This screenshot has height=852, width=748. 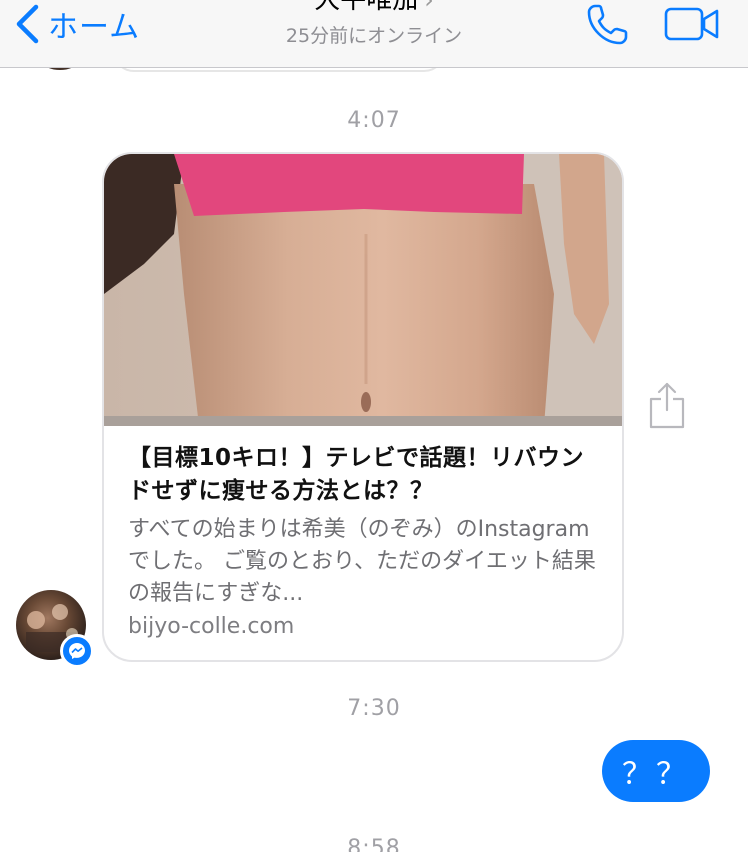 What do you see at coordinates (77, 651) in the screenshot?
I see `messenger-badge-icon` at bounding box center [77, 651].